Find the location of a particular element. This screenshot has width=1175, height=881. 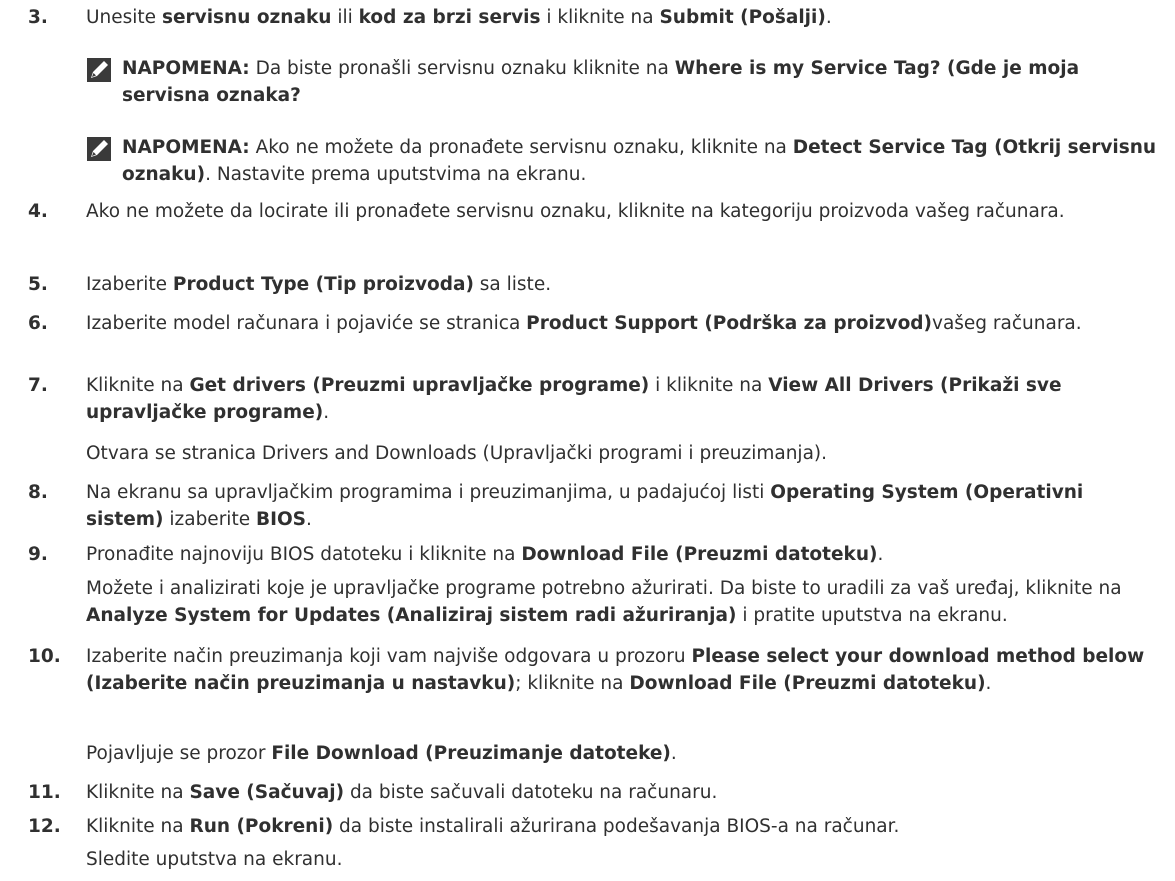

text-run: ili is located at coordinates (345, 17).